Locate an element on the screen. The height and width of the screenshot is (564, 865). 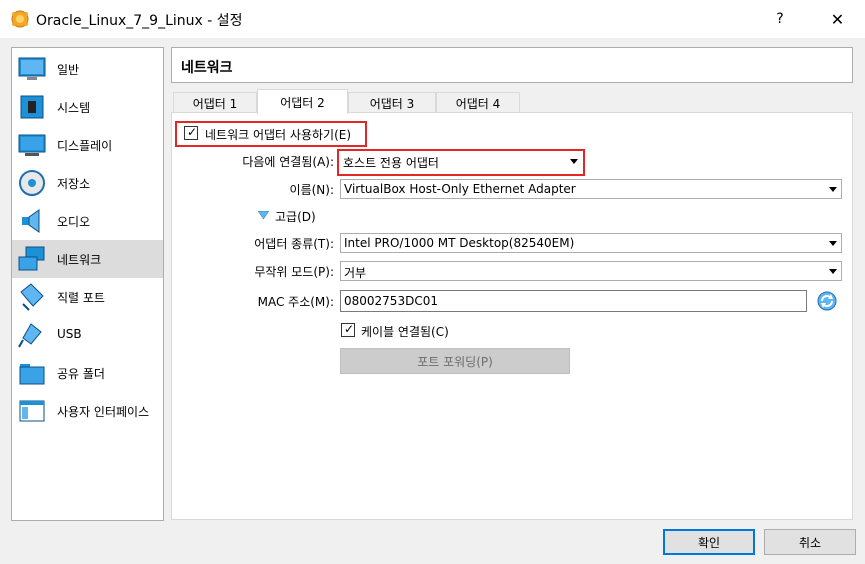
adapter-type-label: 어댑터 종류(T): is located at coordinates (294, 244).